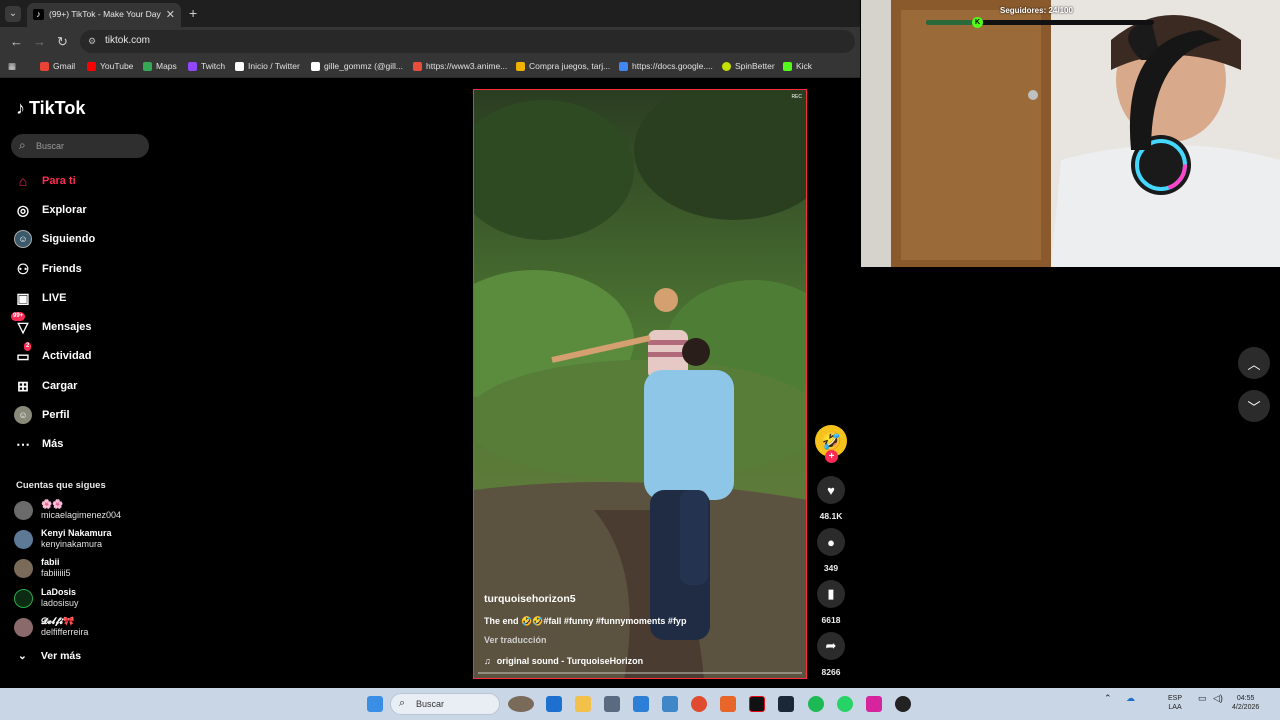 The width and height of the screenshot is (1280, 720). I want to click on tiktok-logo: ♪ TikTok, so click(50, 108).